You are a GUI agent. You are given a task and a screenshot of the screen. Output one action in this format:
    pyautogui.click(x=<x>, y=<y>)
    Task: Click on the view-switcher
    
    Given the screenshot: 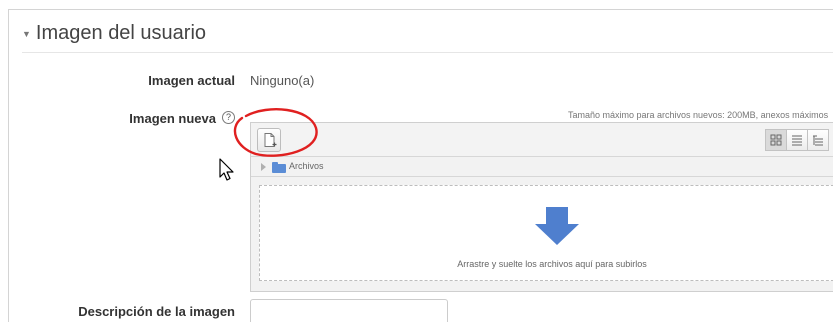 What is the action you would take?
    pyautogui.click(x=797, y=140)
    